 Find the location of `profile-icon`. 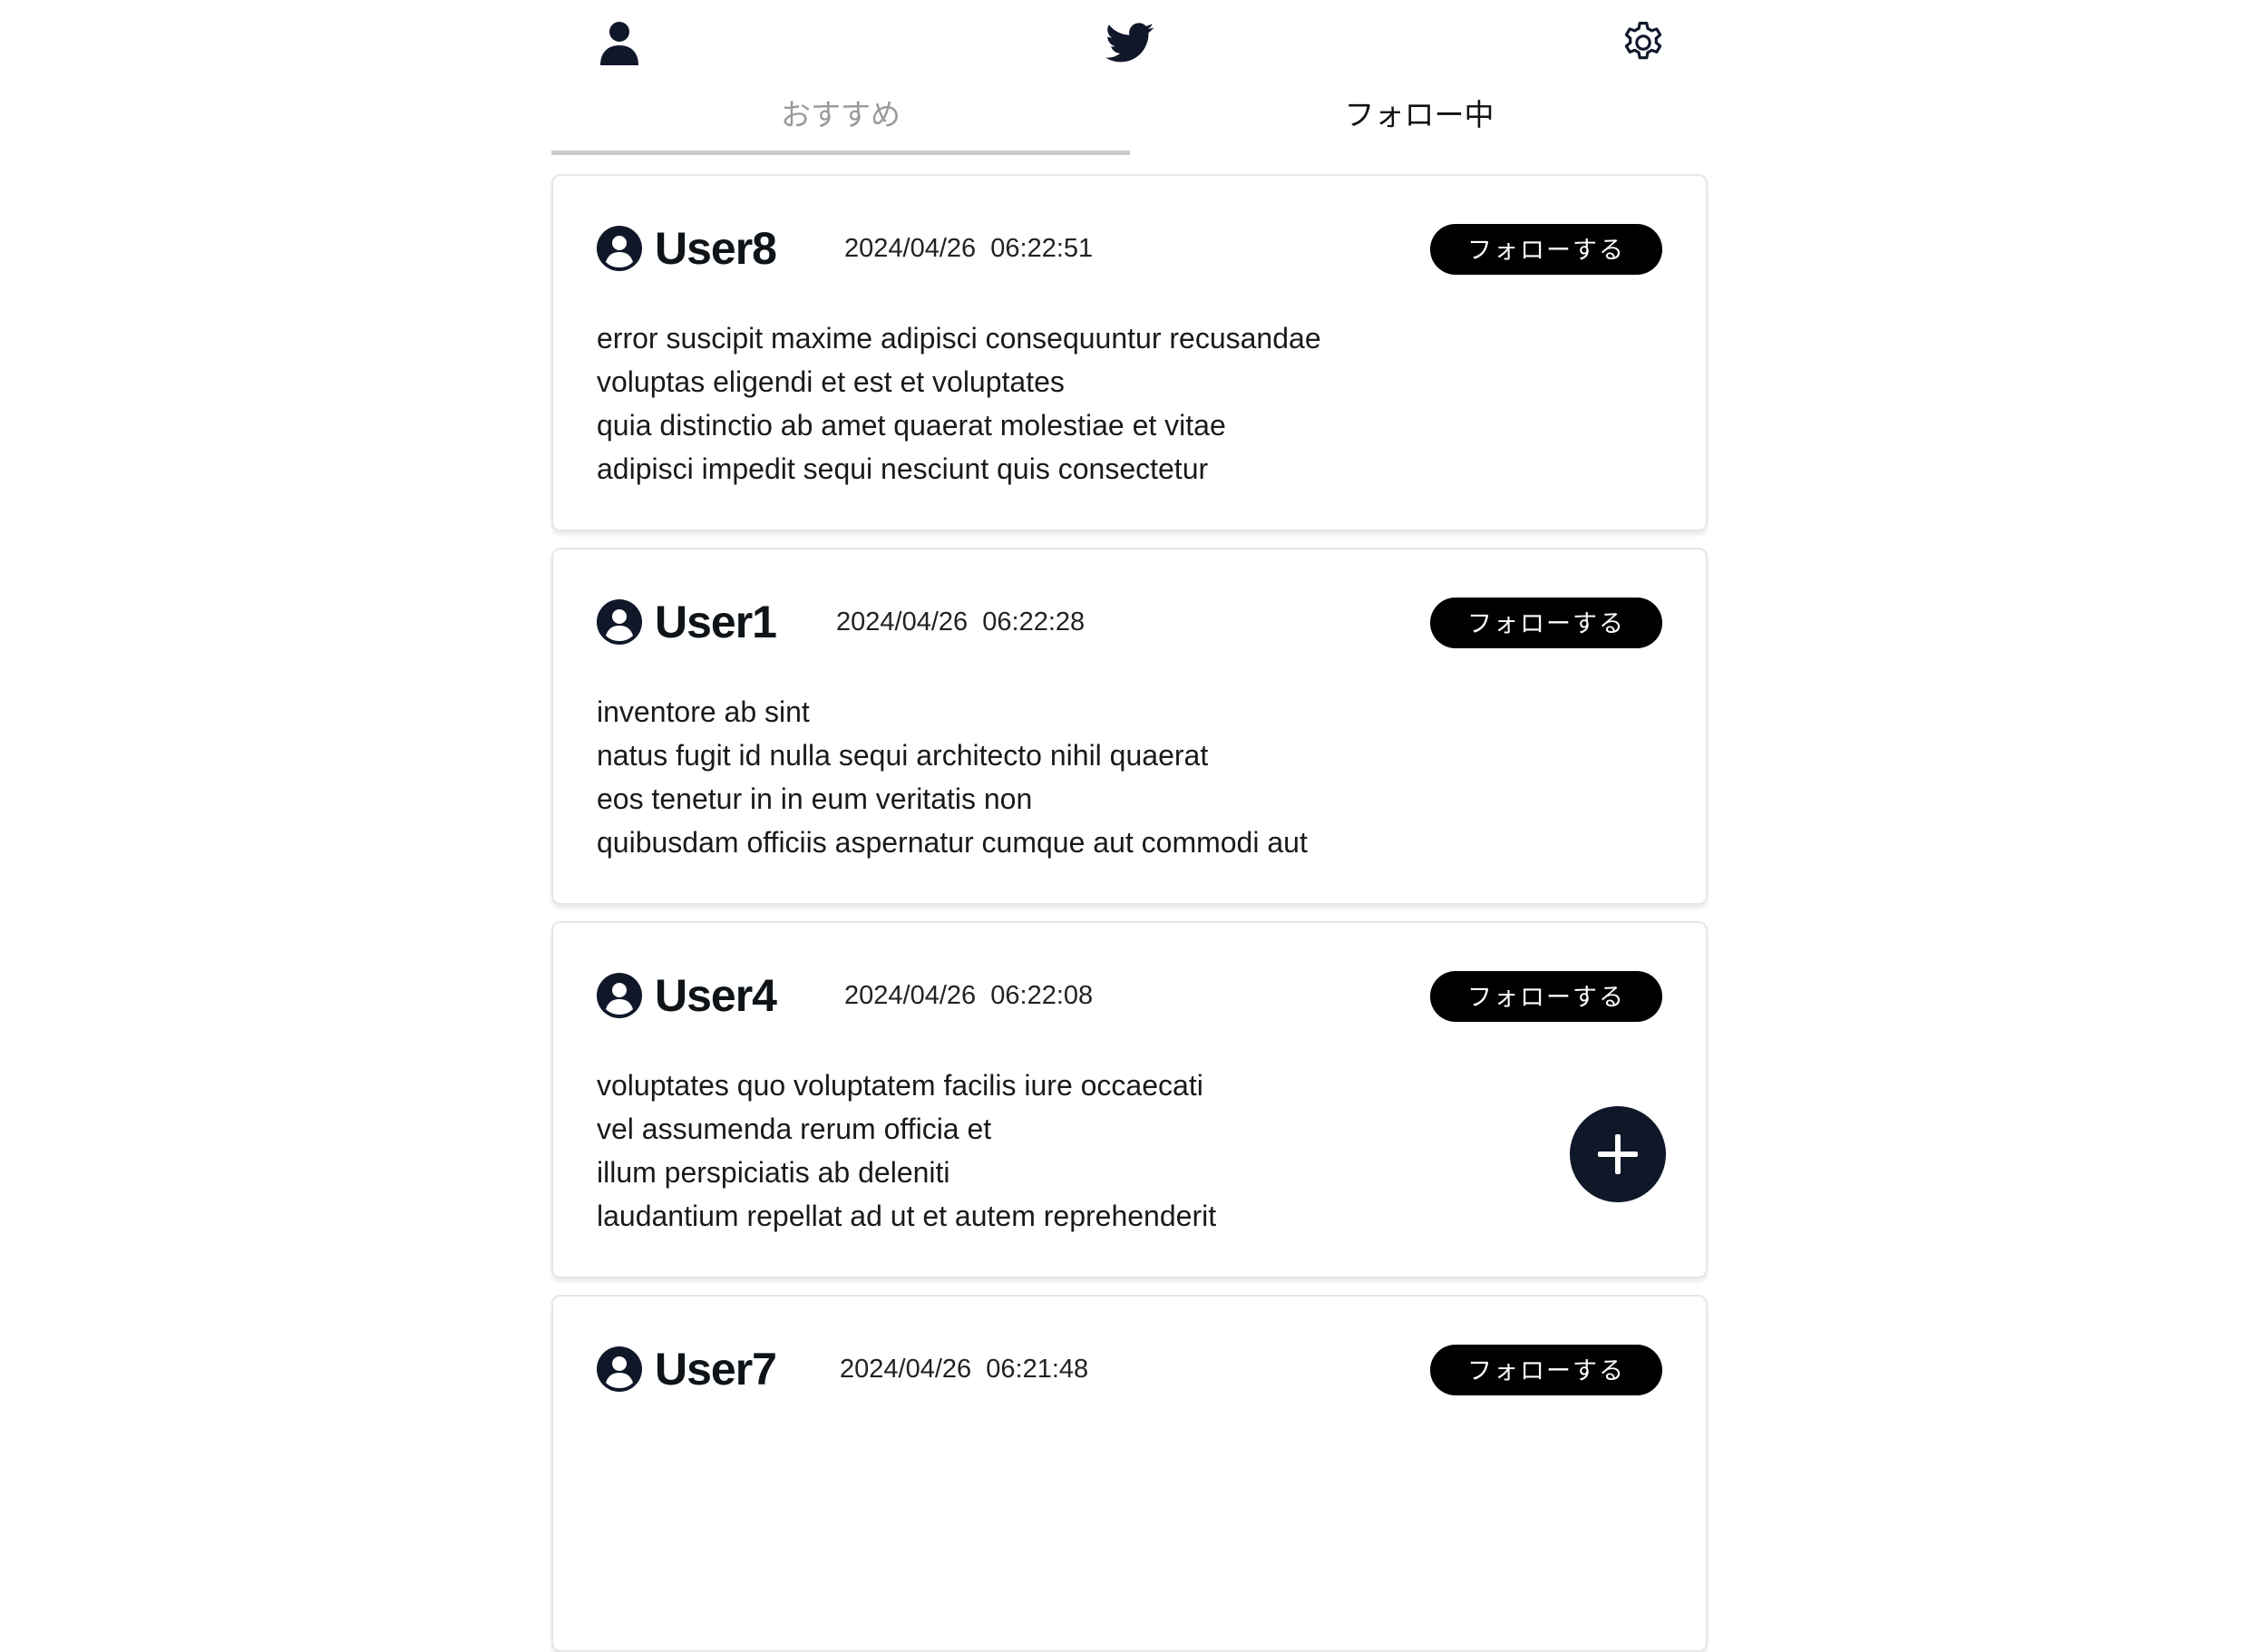

profile-icon is located at coordinates (619, 42).